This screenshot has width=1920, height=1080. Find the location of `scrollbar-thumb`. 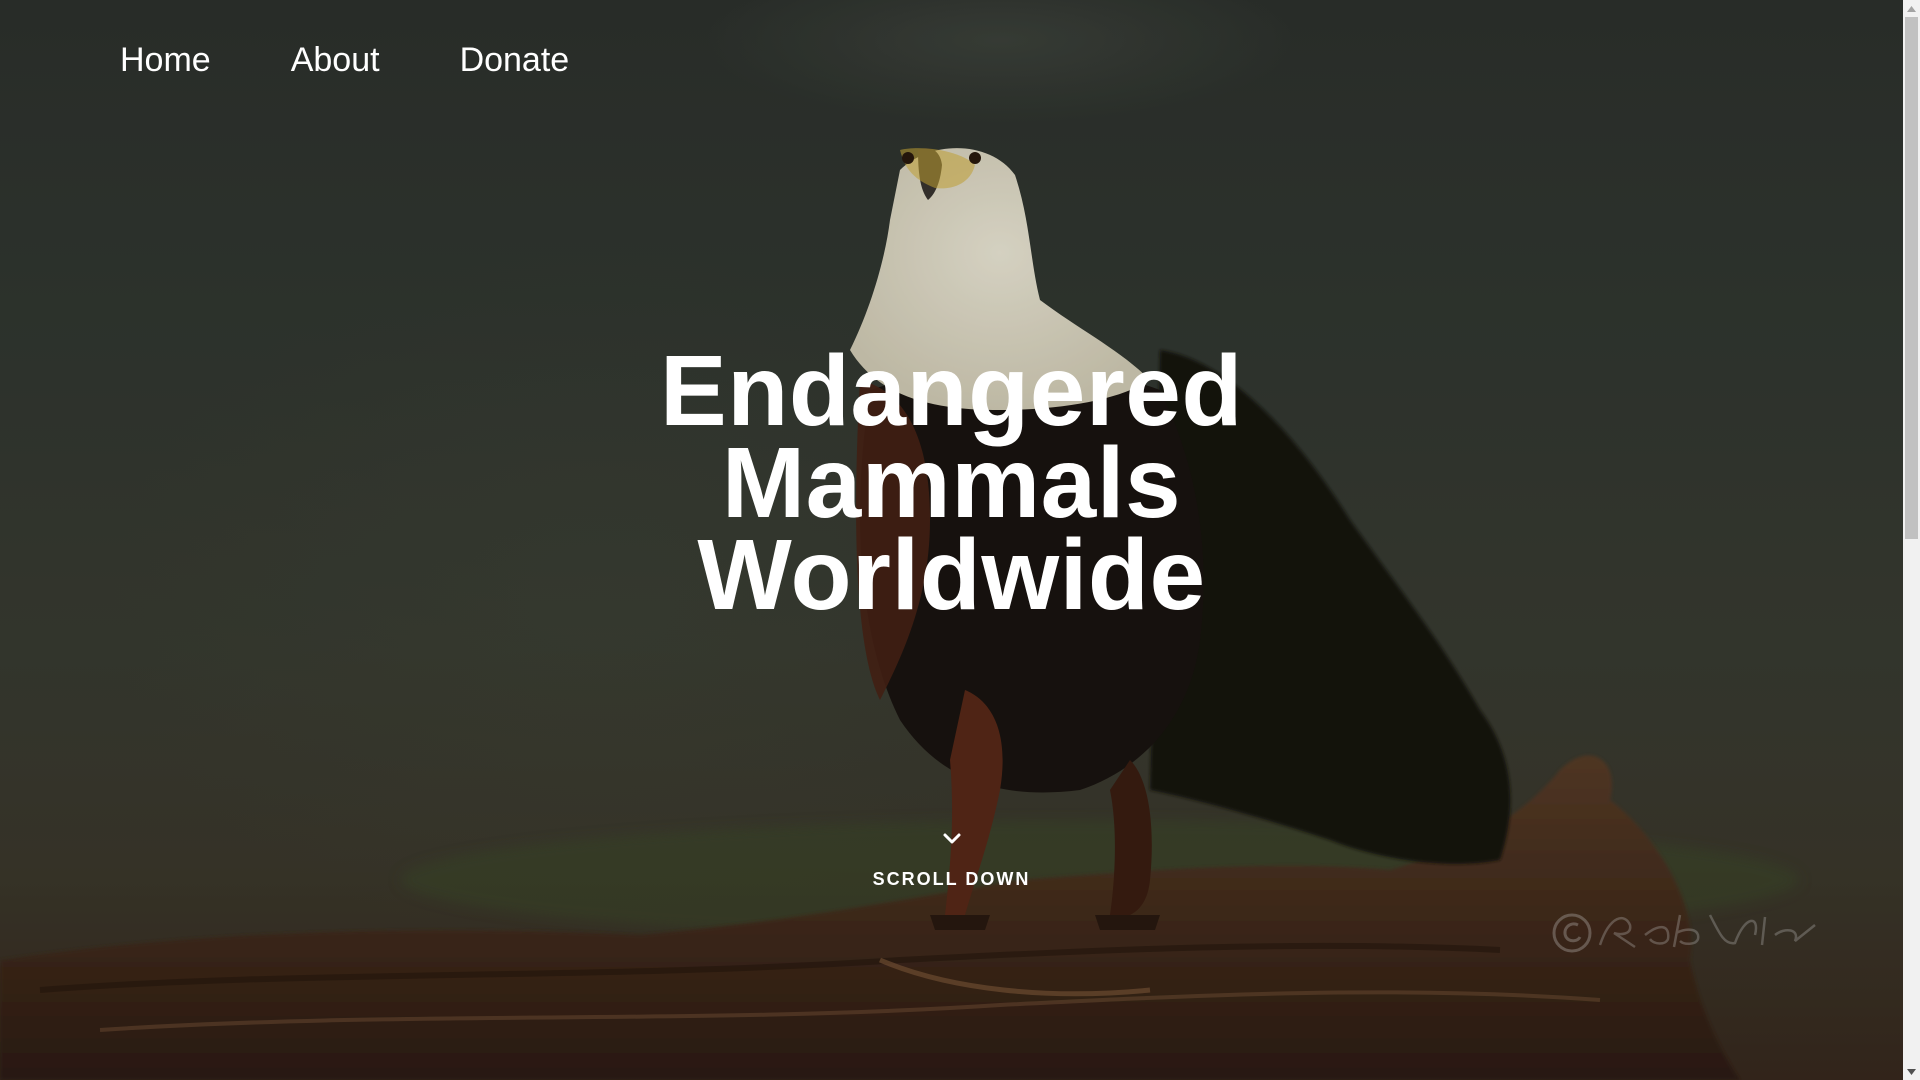

scrollbar-thumb is located at coordinates (1911, 278).